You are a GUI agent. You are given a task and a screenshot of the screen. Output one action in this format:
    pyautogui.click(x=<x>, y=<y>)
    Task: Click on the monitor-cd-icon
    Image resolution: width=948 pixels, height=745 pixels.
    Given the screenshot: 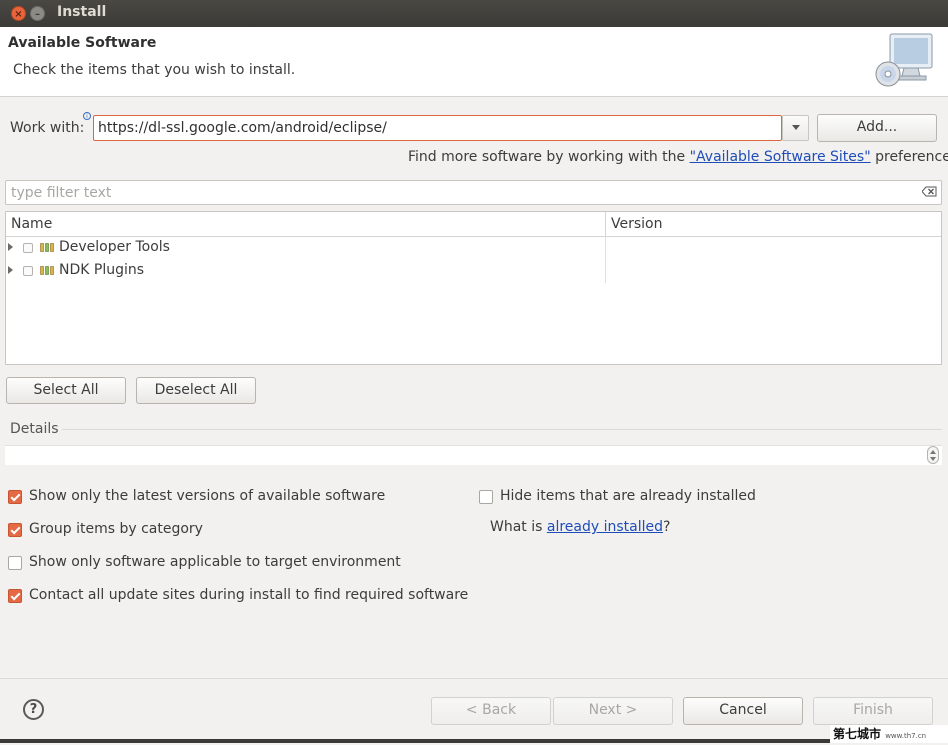 What is the action you would take?
    pyautogui.click(x=904, y=60)
    